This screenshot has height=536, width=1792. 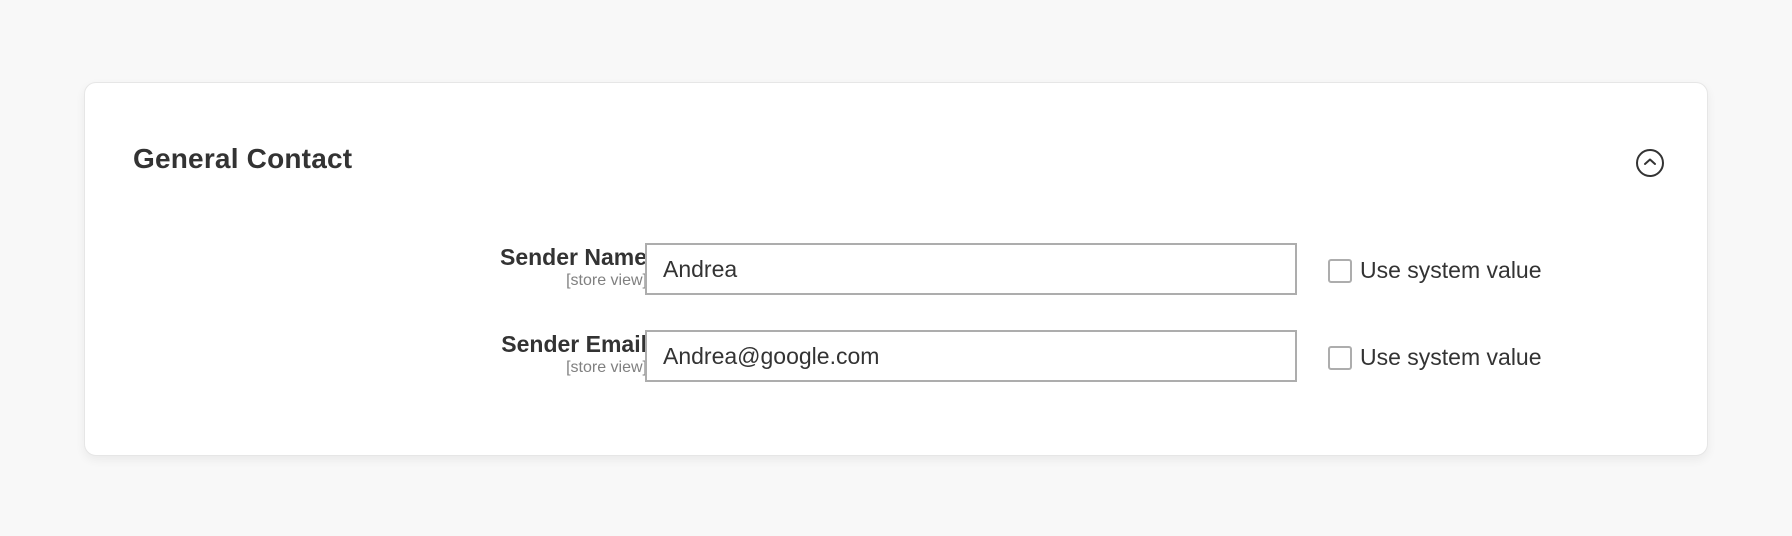 I want to click on sender-name-scope: [store view], so click(x=606, y=280).